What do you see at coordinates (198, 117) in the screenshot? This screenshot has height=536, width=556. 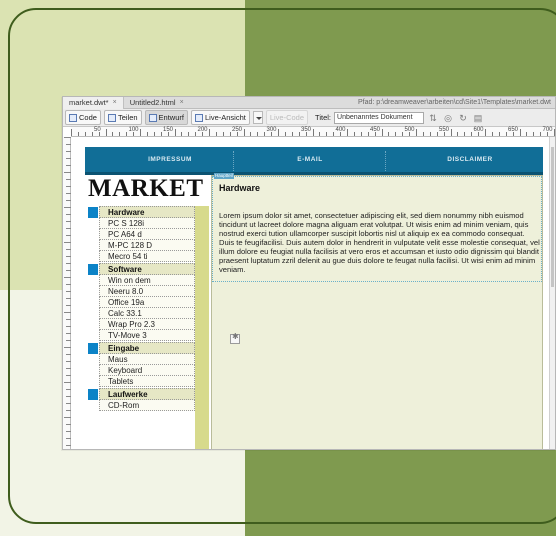 I see `globe-icon` at bounding box center [198, 117].